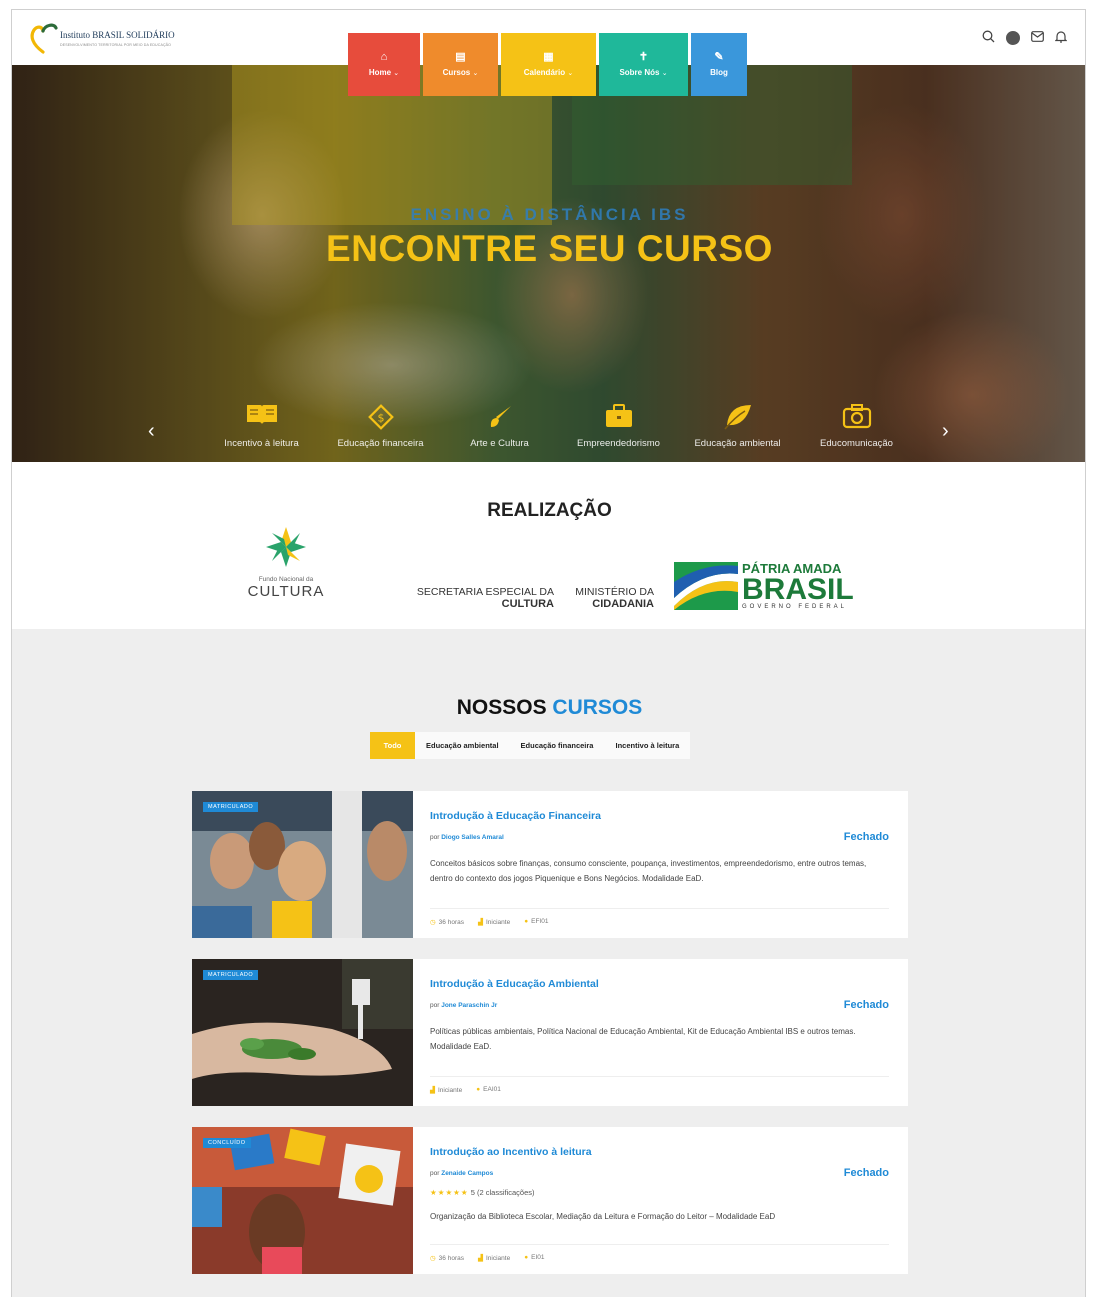  I want to click on secretaria-line1: SECRETARIA ESPECIAL DA, so click(485, 592).